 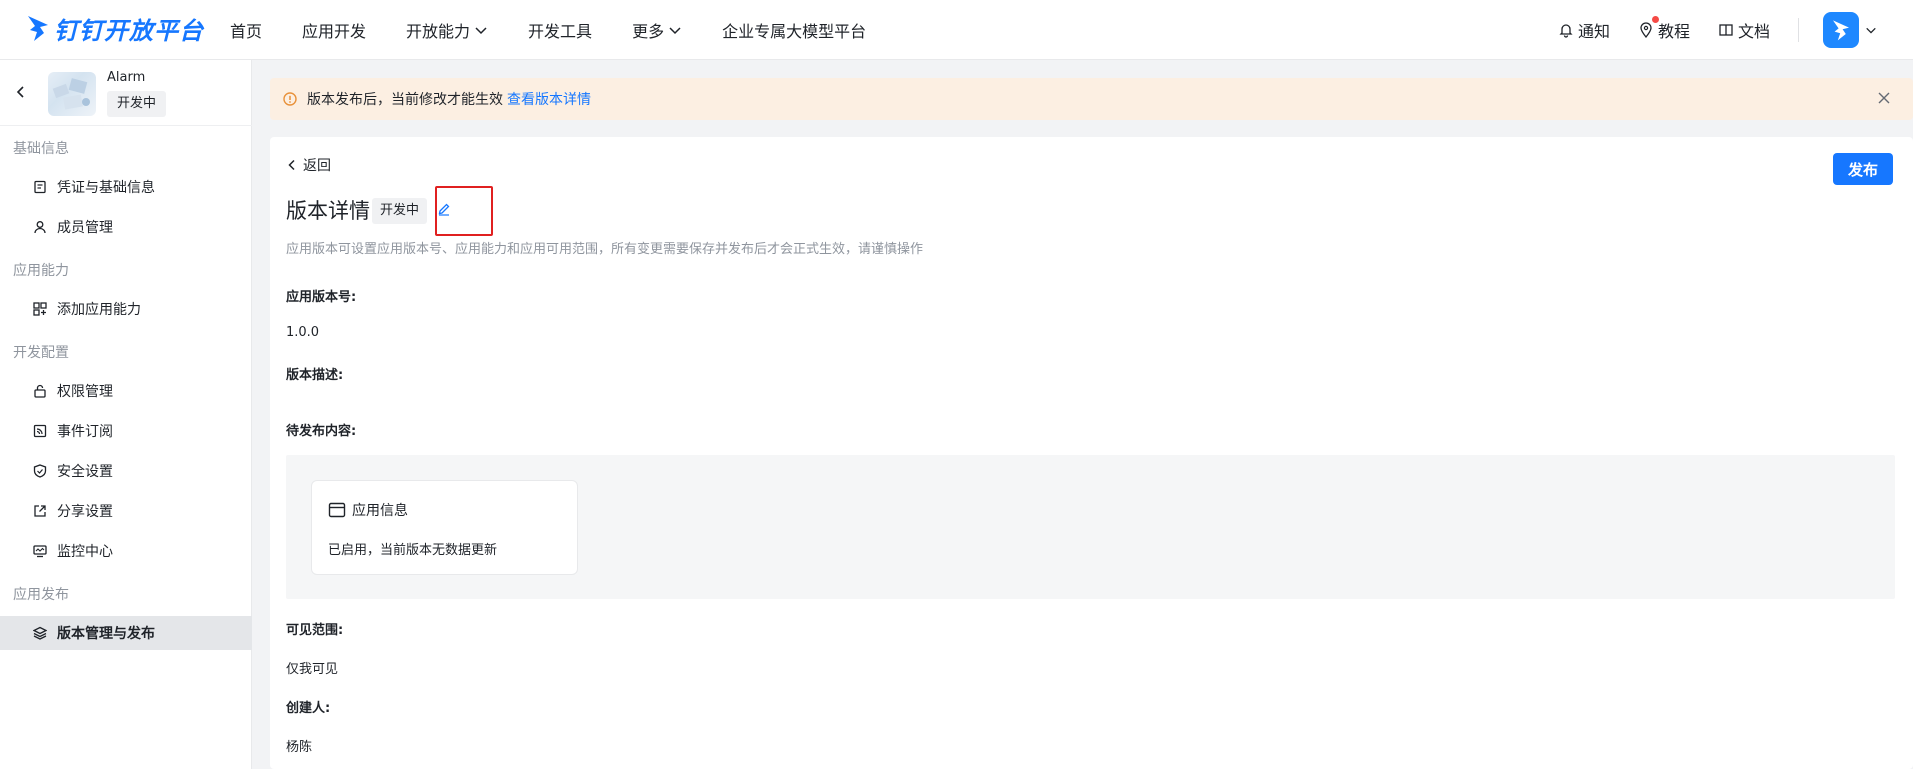 I want to click on page-title: 版本详情, so click(x=328, y=211).